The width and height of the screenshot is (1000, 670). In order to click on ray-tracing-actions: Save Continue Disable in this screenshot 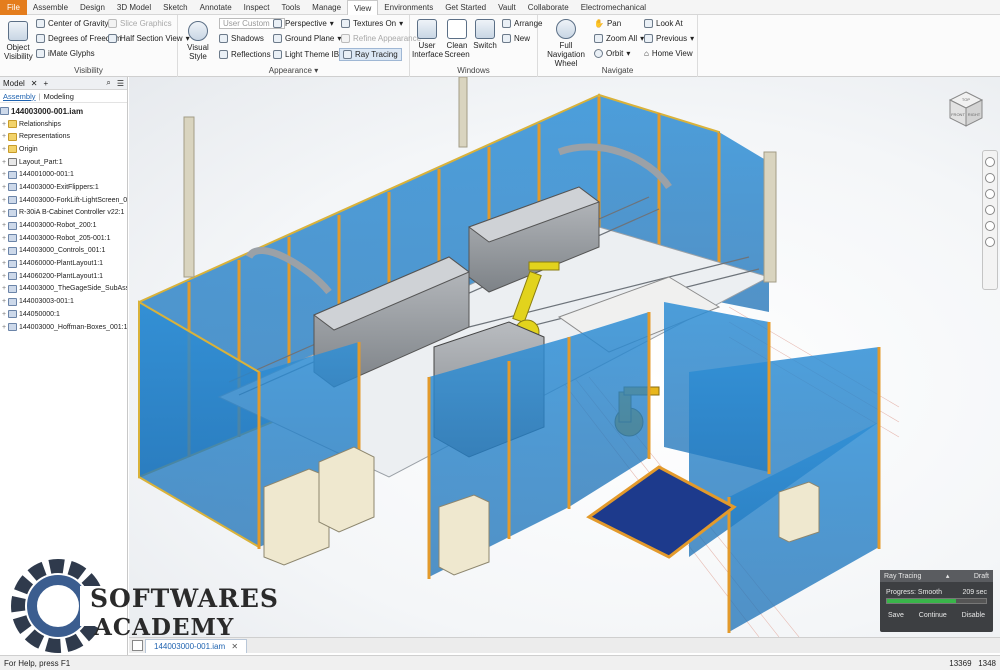, I will do `click(936, 611)`.